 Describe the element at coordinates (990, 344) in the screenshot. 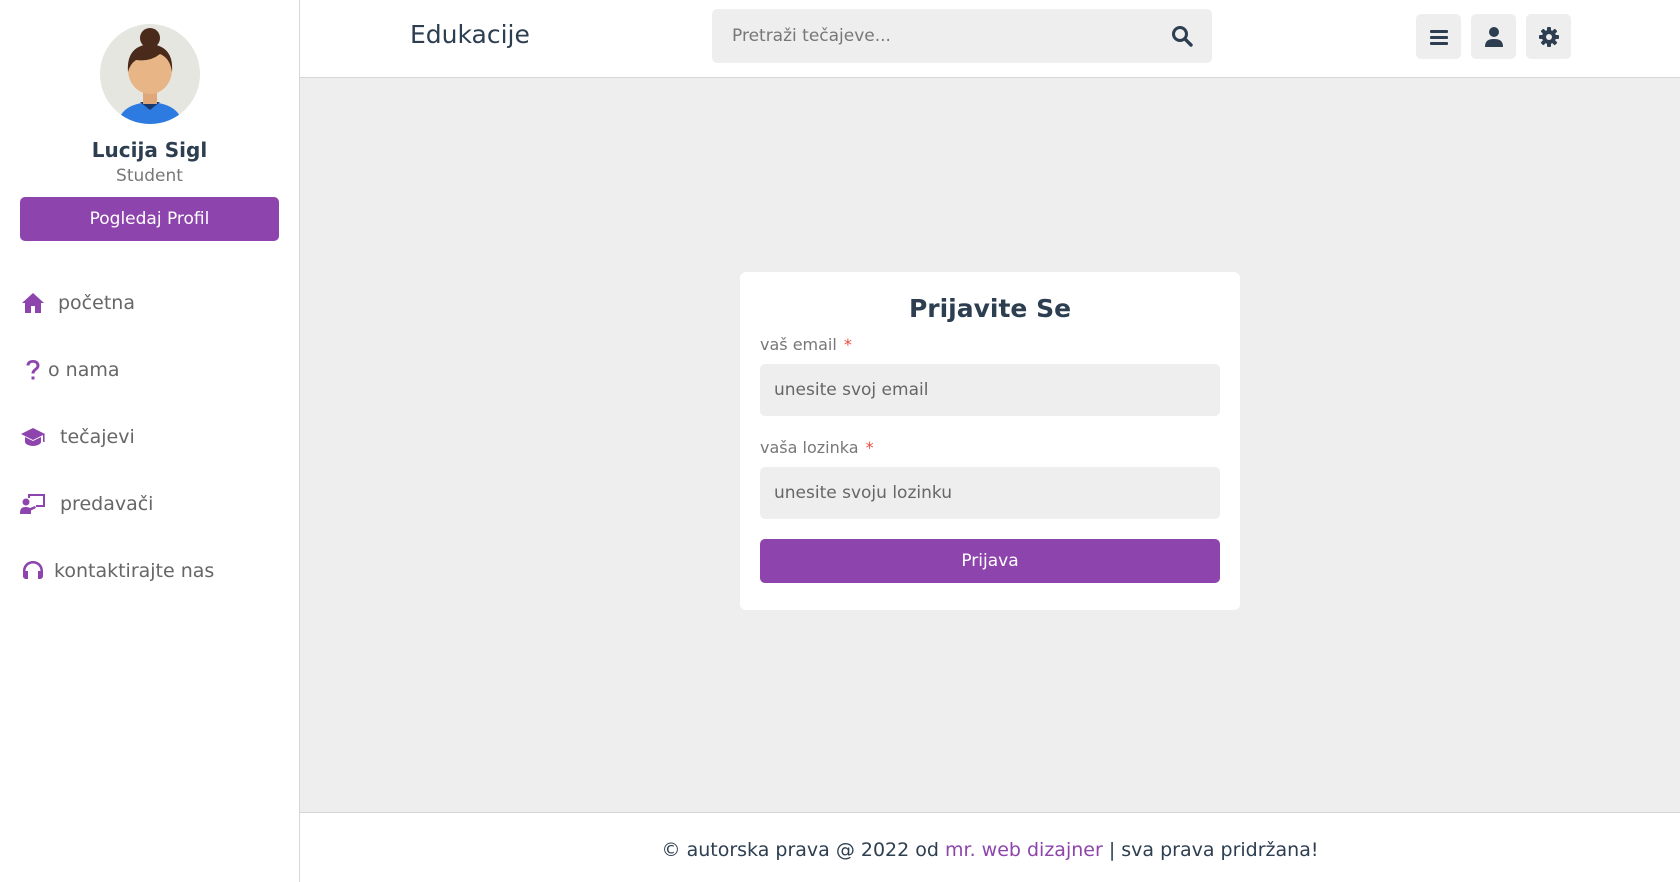

I see `email-label: vaš email *` at that location.